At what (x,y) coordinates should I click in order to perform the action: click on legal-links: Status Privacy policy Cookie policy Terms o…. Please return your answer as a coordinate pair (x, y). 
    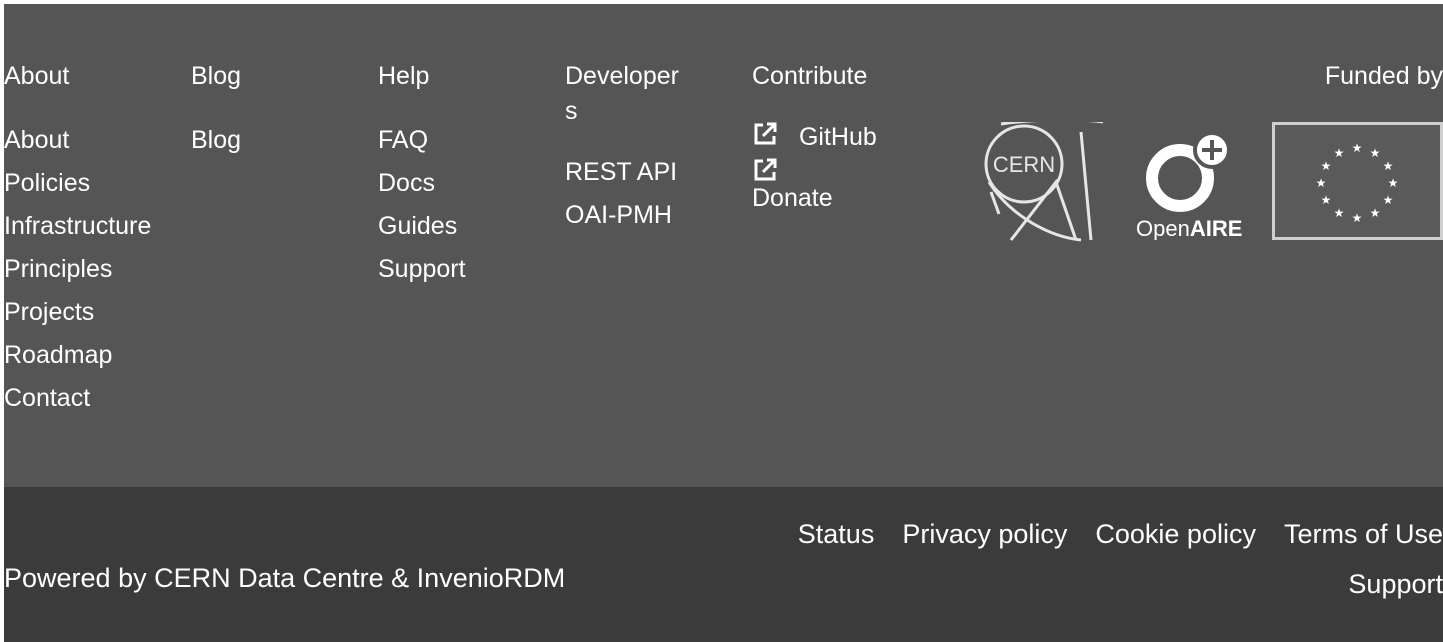
    Looking at the image, I should click on (1106, 534).